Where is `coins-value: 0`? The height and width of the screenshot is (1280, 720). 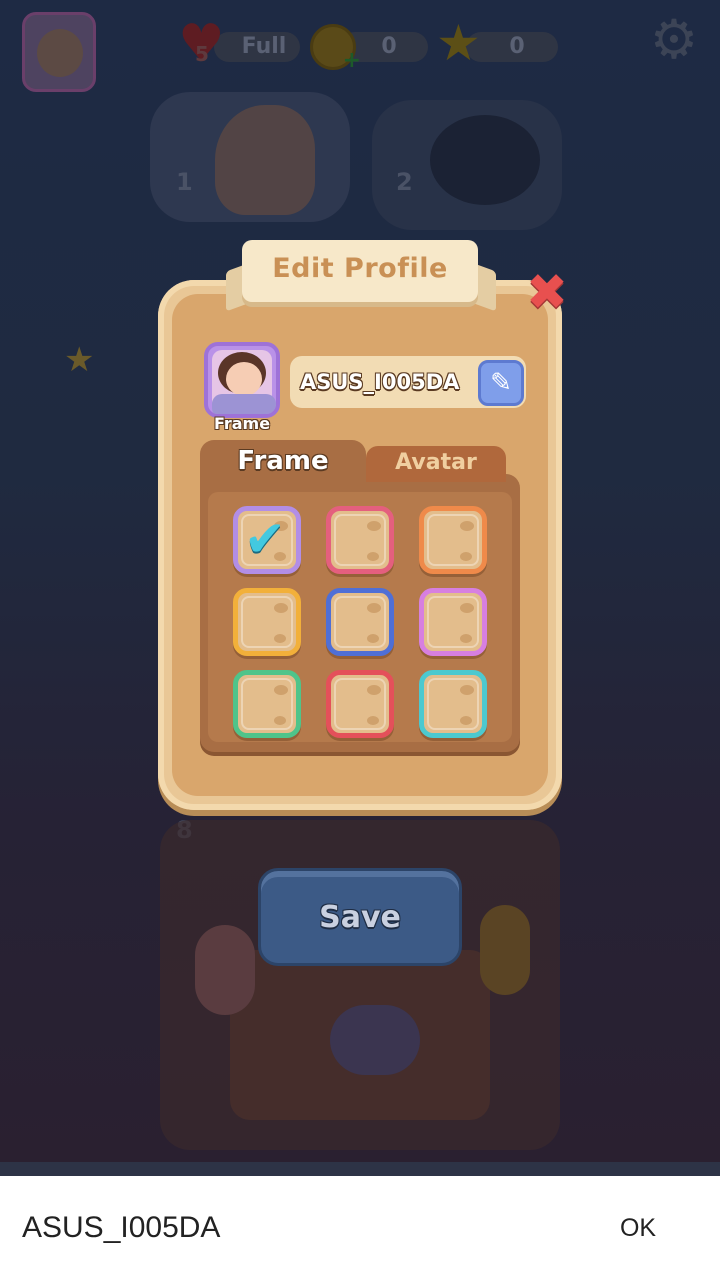 coins-value: 0 is located at coordinates (389, 46).